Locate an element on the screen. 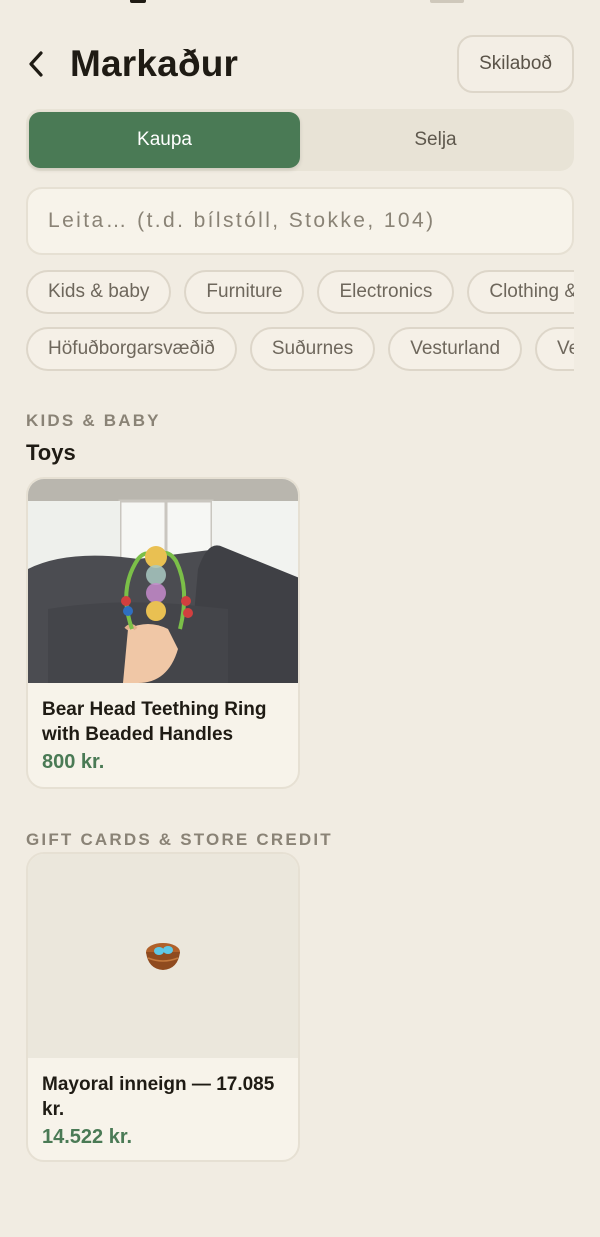 This screenshot has height=1237, width=600. chip-sudurnes: Suðurnes is located at coordinates (312, 349).